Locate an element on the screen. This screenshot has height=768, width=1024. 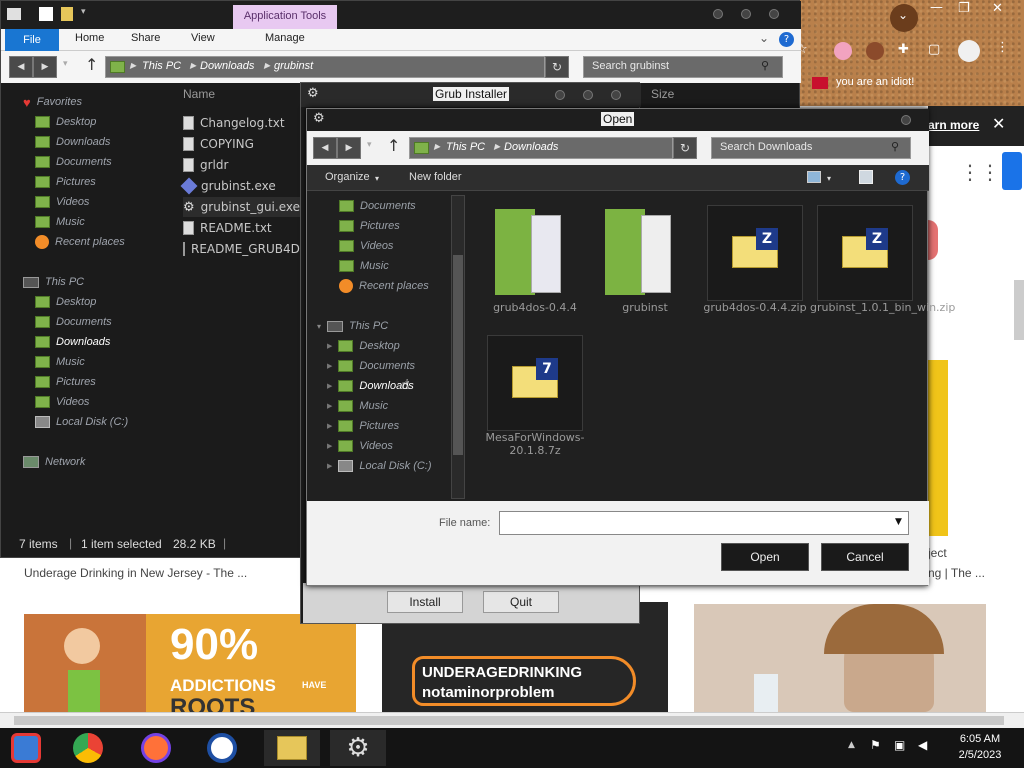
tray-expand-icon: ▲ is located at coordinates (851, 745).